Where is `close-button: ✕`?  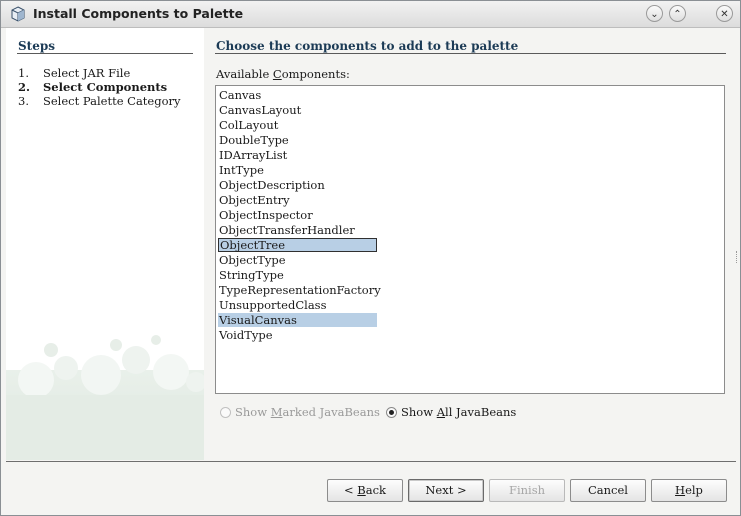 close-button: ✕ is located at coordinates (724, 13).